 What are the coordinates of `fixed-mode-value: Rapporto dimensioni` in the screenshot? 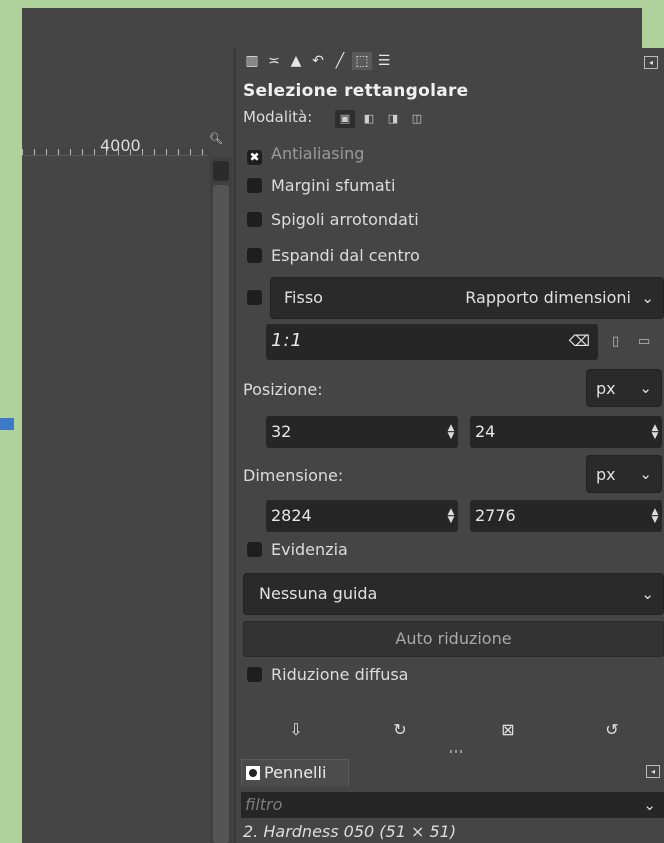 It's located at (548, 297).